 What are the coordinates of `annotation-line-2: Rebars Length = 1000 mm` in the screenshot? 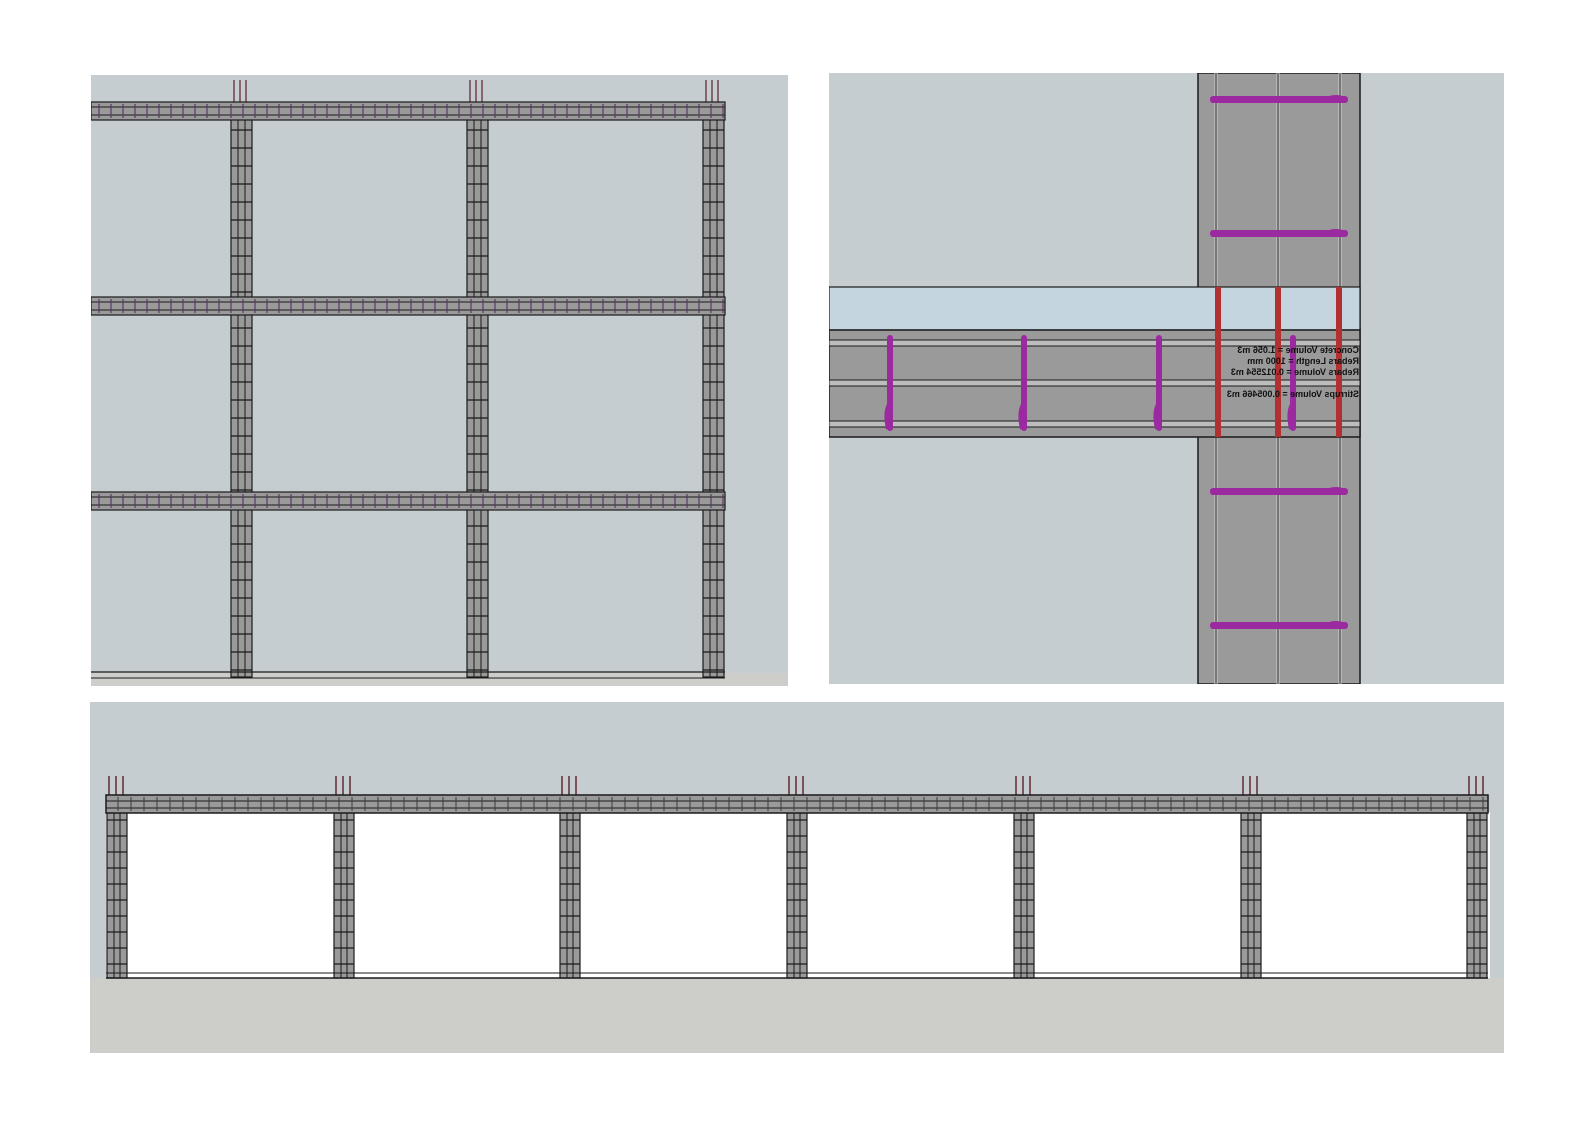 It's located at (1303, 361).